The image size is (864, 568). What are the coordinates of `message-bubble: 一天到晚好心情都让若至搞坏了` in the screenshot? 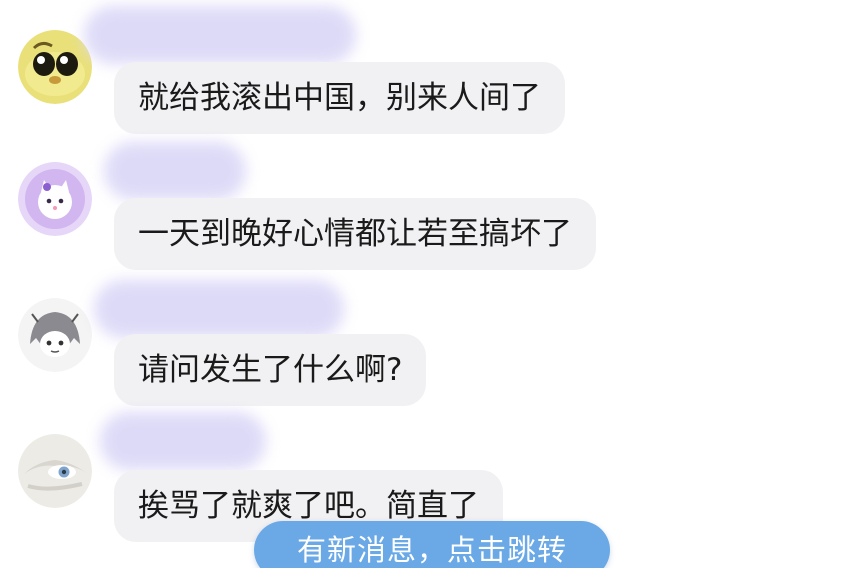 It's located at (355, 234).